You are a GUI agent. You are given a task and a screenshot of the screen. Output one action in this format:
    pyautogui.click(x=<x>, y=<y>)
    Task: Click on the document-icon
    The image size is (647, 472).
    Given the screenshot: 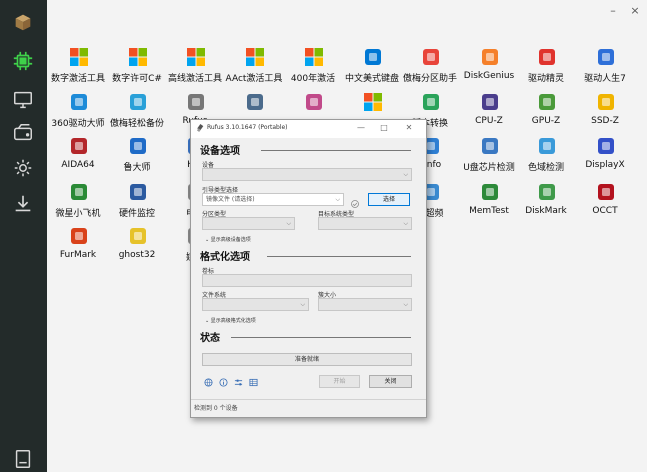 What is the action you would take?
    pyautogui.click(x=23, y=459)
    